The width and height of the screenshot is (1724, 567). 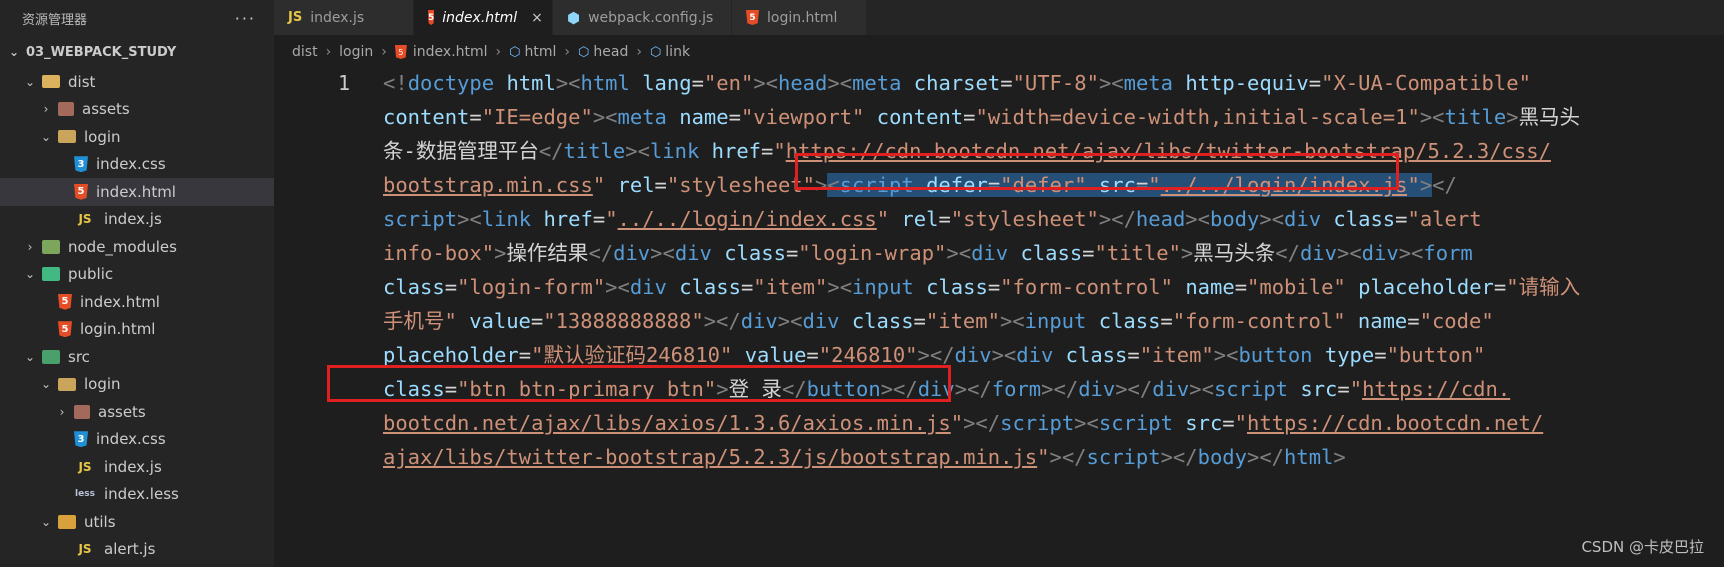 I want to click on code-token: defer, so click(x=957, y=185).